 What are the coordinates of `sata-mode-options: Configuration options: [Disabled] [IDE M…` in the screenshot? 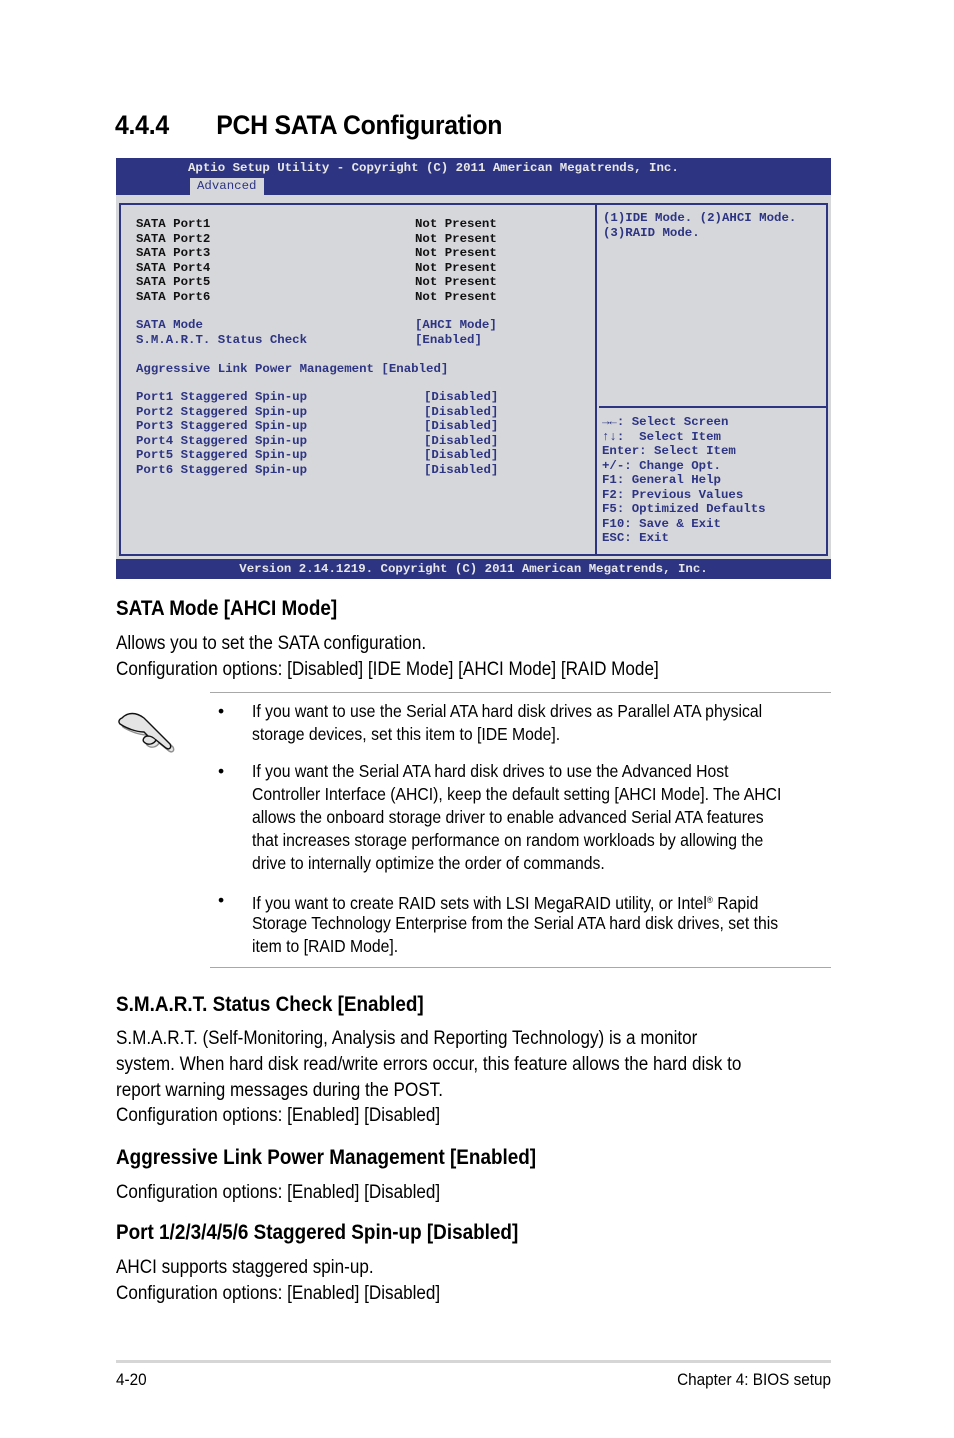 It's located at (387, 669).